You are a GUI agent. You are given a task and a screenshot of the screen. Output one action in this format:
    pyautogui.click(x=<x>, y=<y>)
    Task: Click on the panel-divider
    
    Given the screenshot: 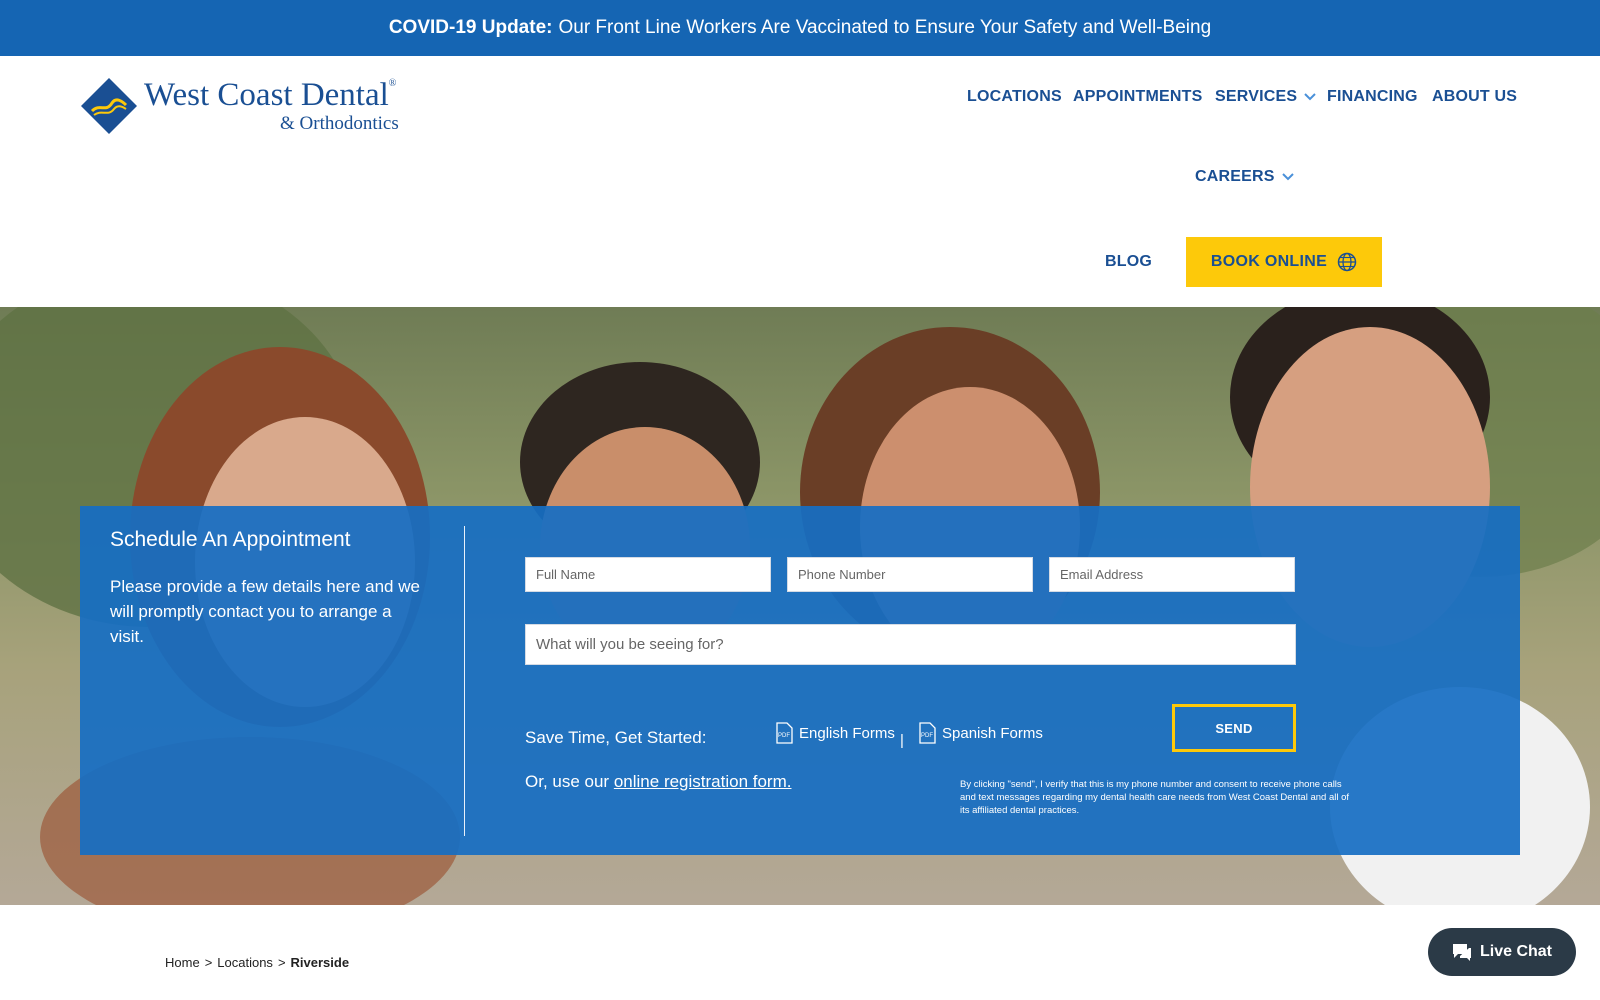 What is the action you would take?
    pyautogui.click(x=464, y=681)
    